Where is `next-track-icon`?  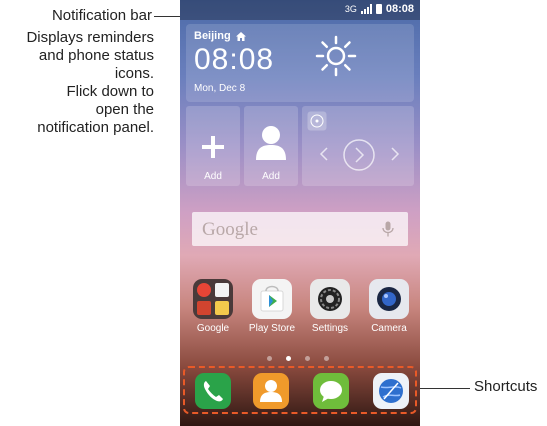 next-track-icon is located at coordinates (395, 154).